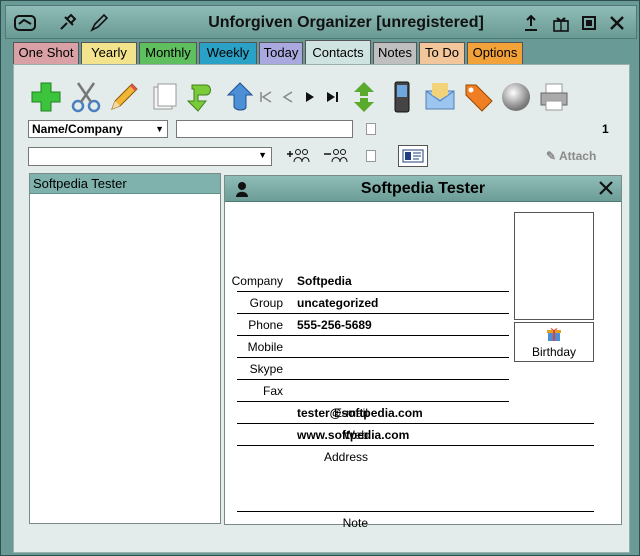 The height and width of the screenshot is (556, 640). I want to click on detail-header: Softpedia Tester, so click(423, 189).